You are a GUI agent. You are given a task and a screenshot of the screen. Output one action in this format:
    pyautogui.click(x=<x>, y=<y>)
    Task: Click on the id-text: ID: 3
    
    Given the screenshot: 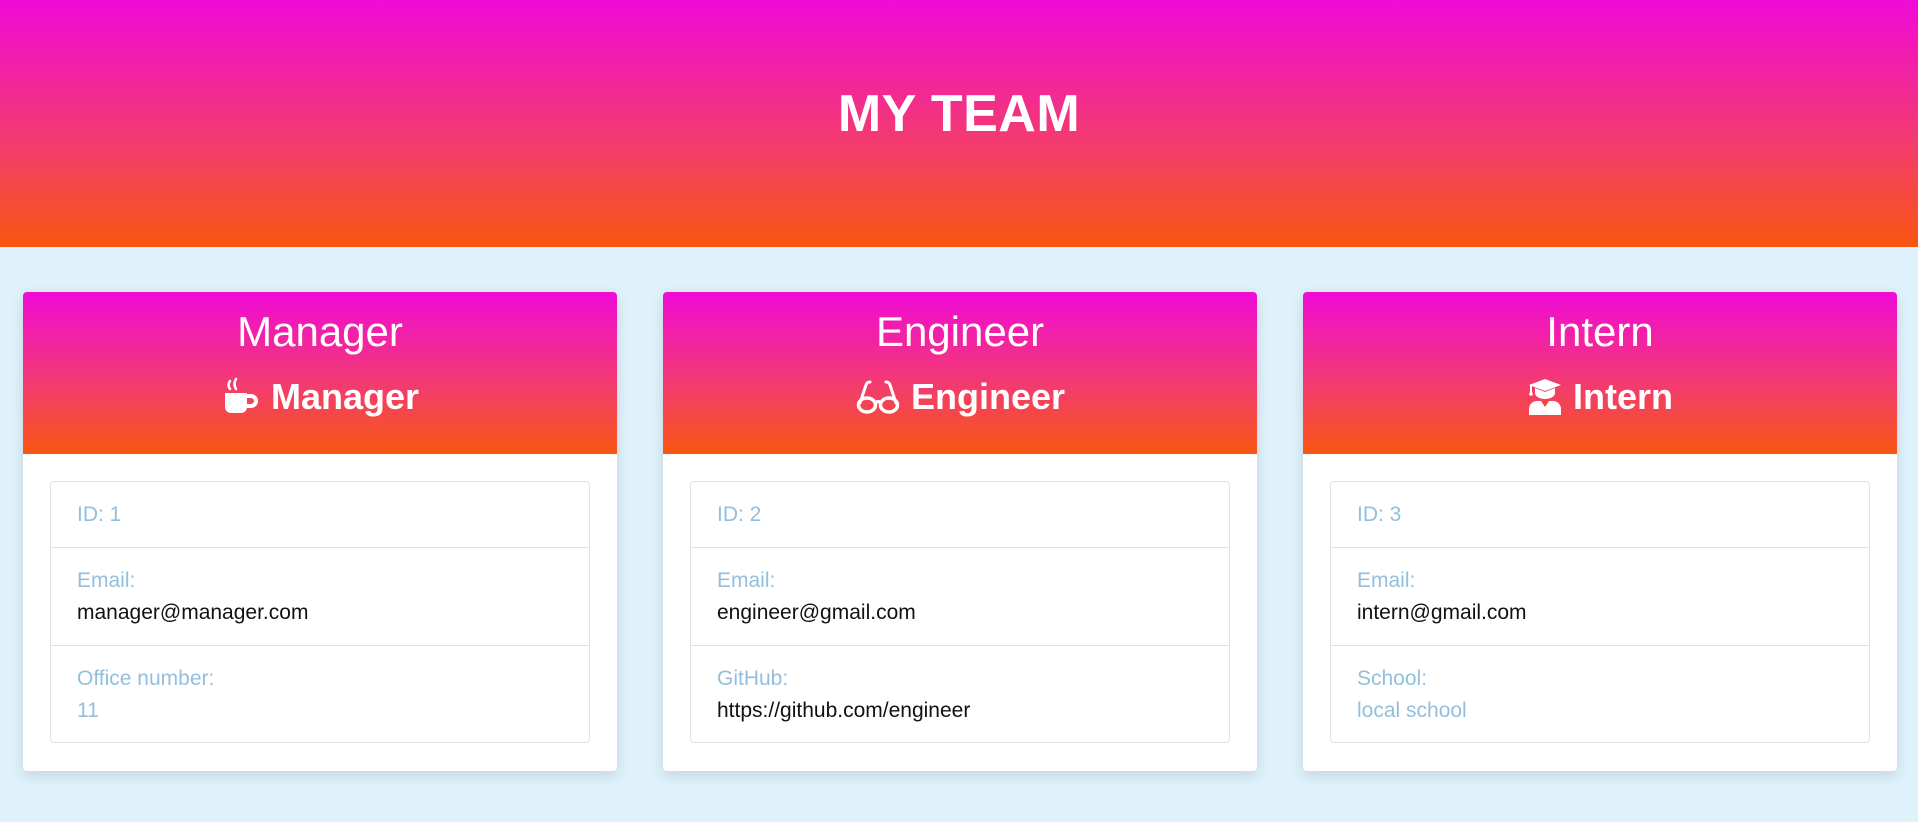 What is the action you would take?
    pyautogui.click(x=1379, y=514)
    